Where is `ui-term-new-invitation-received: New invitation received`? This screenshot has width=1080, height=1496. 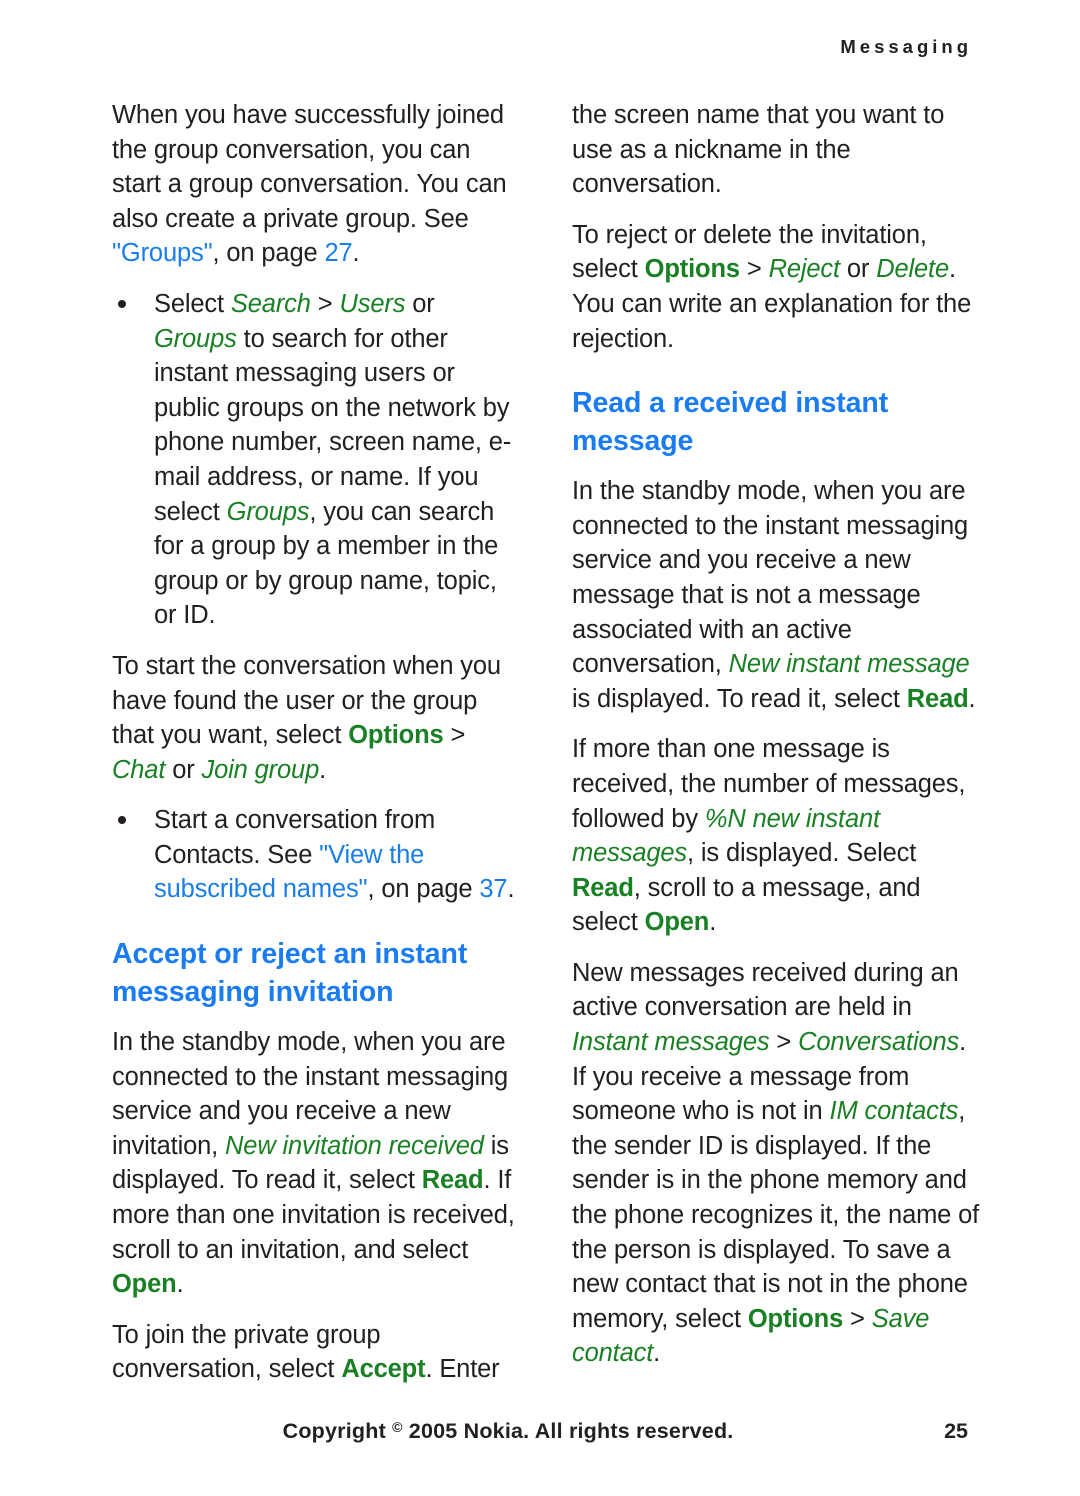 ui-term-new-invitation-received: New invitation received is located at coordinates (354, 1145).